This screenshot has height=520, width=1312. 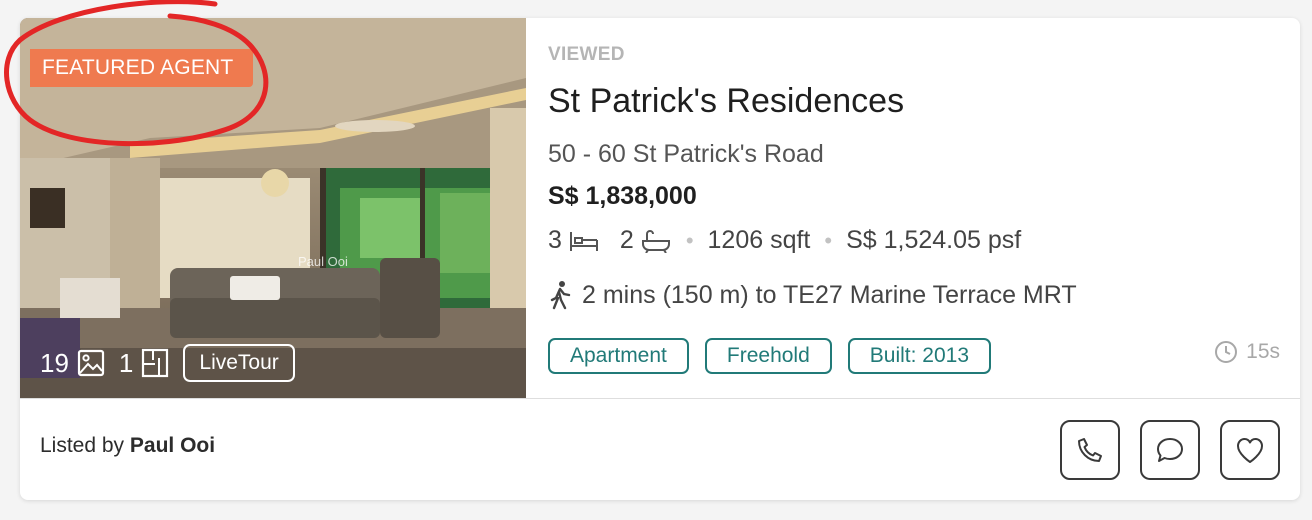 I want to click on floorplan-icon, so click(x=155, y=363).